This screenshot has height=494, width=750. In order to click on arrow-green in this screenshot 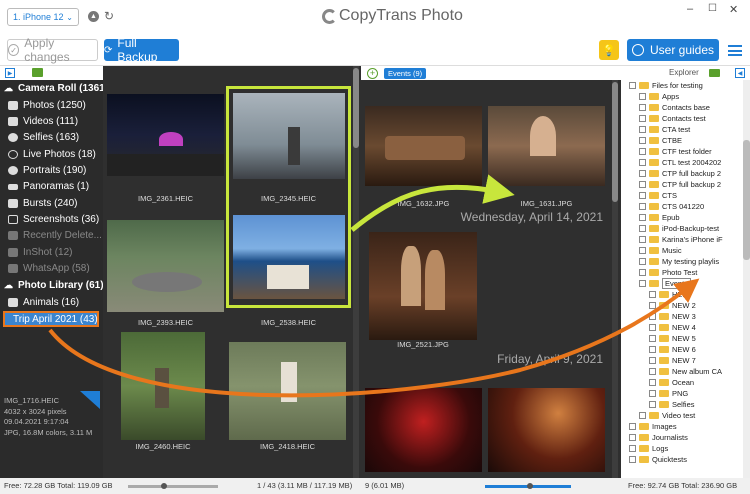, I will do `click(432, 203)`.